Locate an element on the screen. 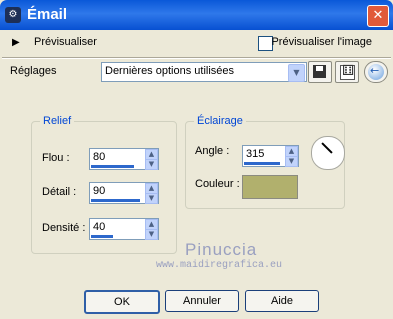  eclairage-title: Éclairage is located at coordinates (220, 121).